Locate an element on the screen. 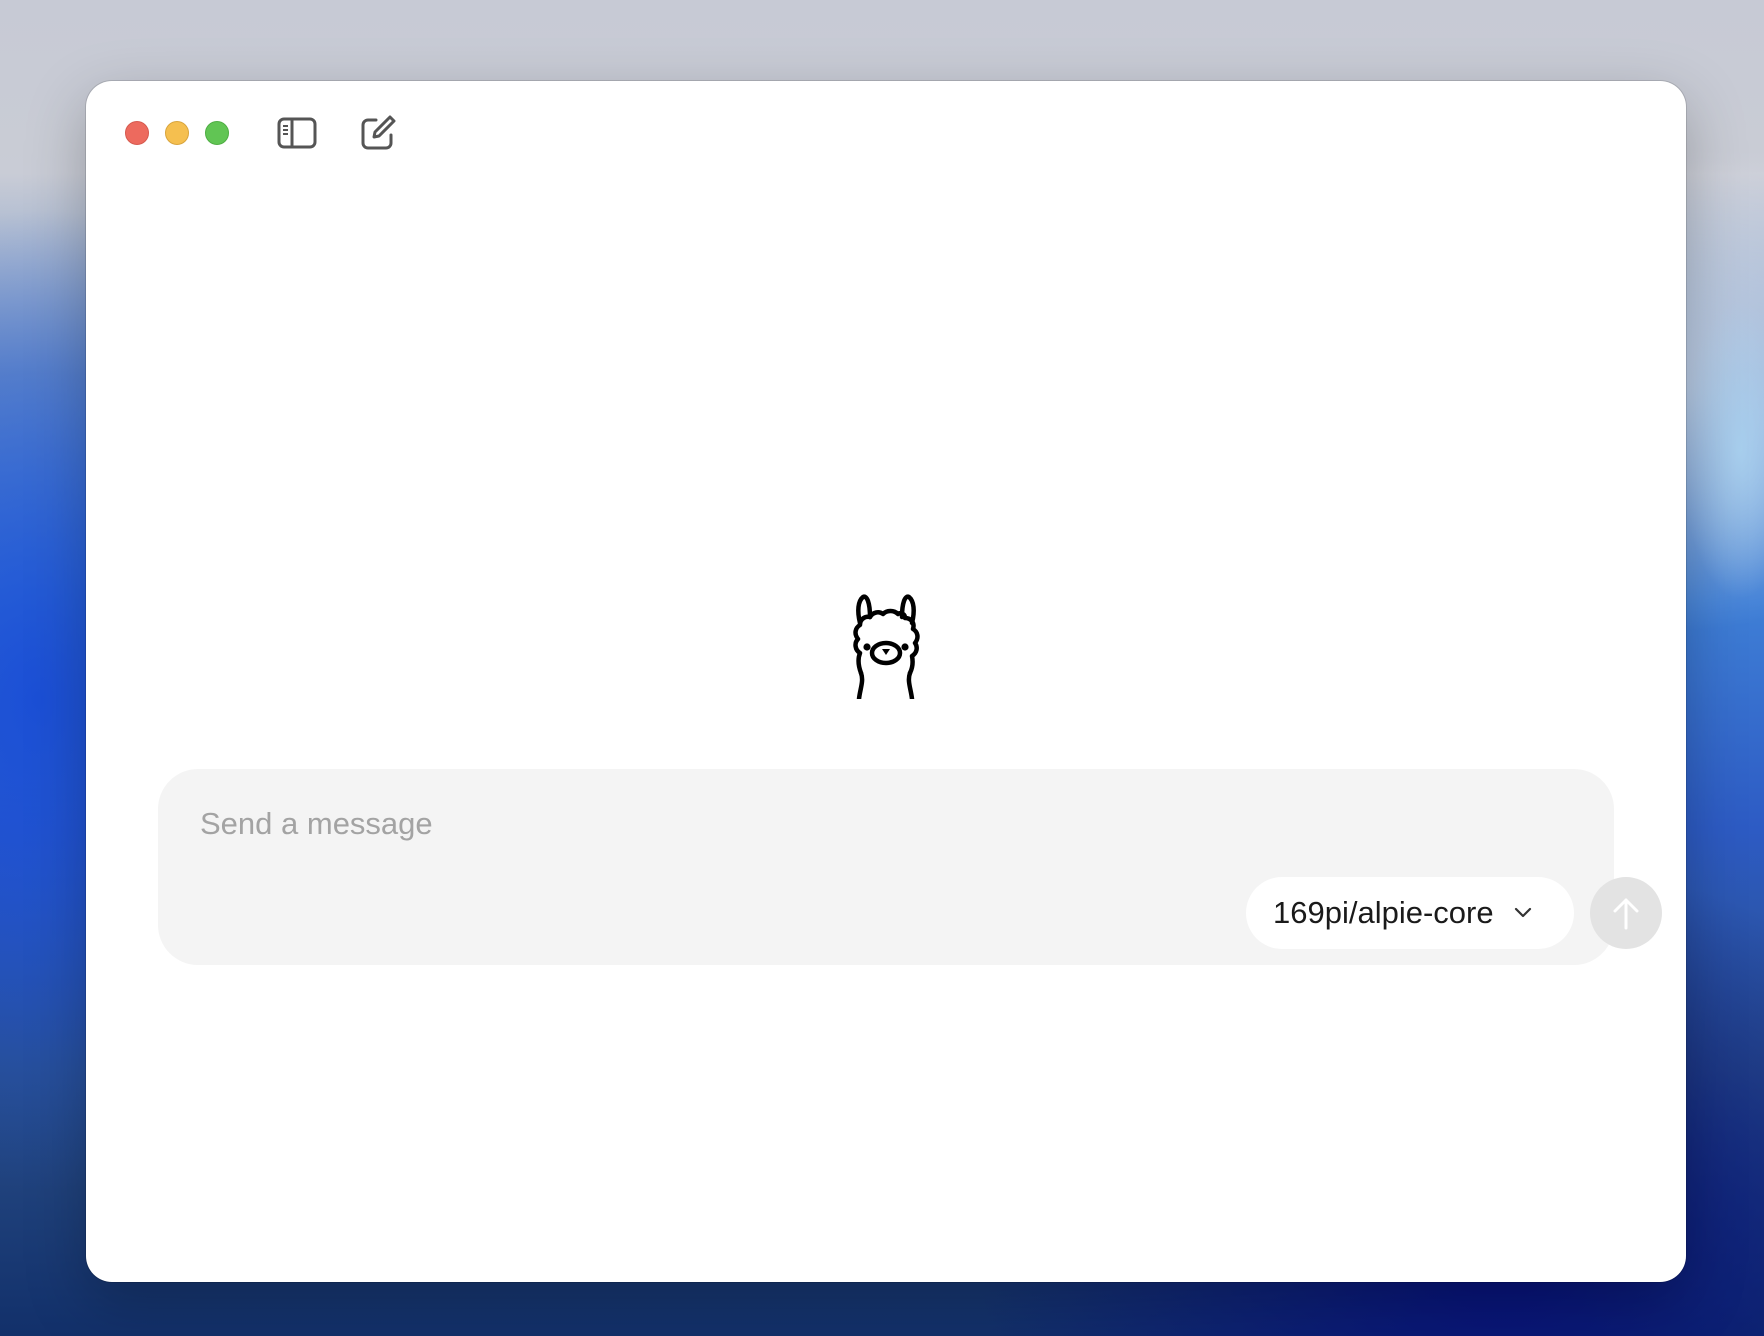  arrow-up-icon is located at coordinates (1626, 914).